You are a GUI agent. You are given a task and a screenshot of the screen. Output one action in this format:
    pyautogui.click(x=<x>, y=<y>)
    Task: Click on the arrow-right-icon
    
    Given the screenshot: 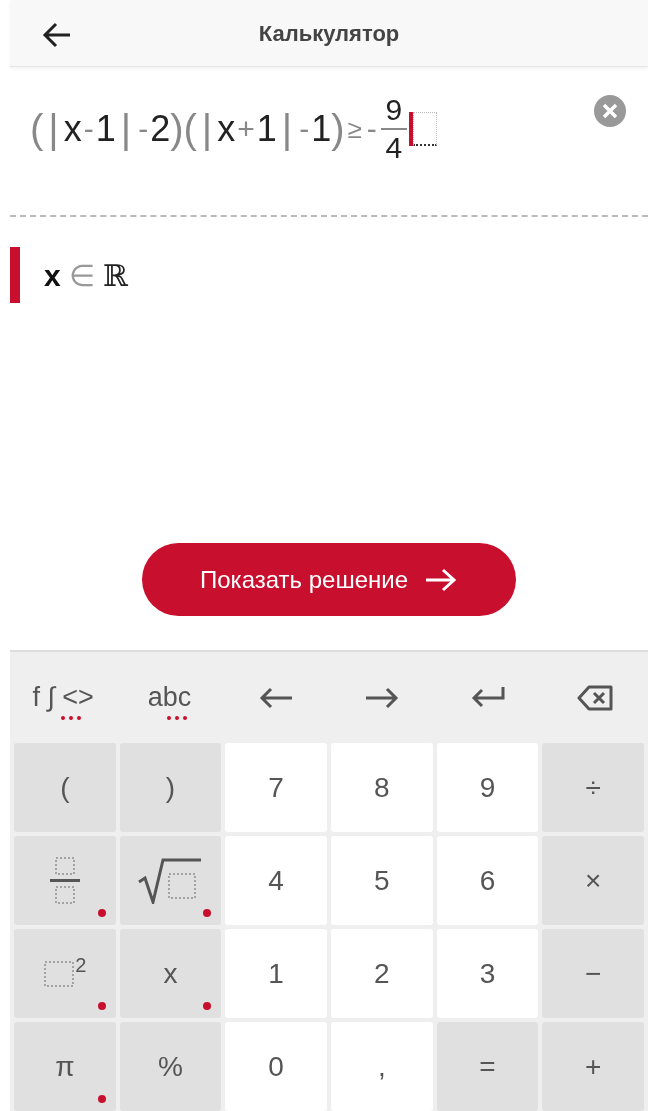 What is the action you would take?
    pyautogui.click(x=441, y=579)
    